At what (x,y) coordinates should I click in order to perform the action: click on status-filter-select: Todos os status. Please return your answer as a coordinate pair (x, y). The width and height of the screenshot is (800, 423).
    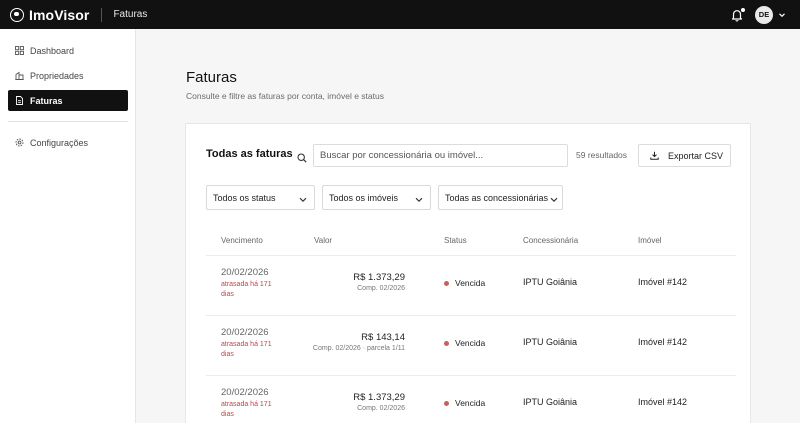
    Looking at the image, I should click on (260, 197).